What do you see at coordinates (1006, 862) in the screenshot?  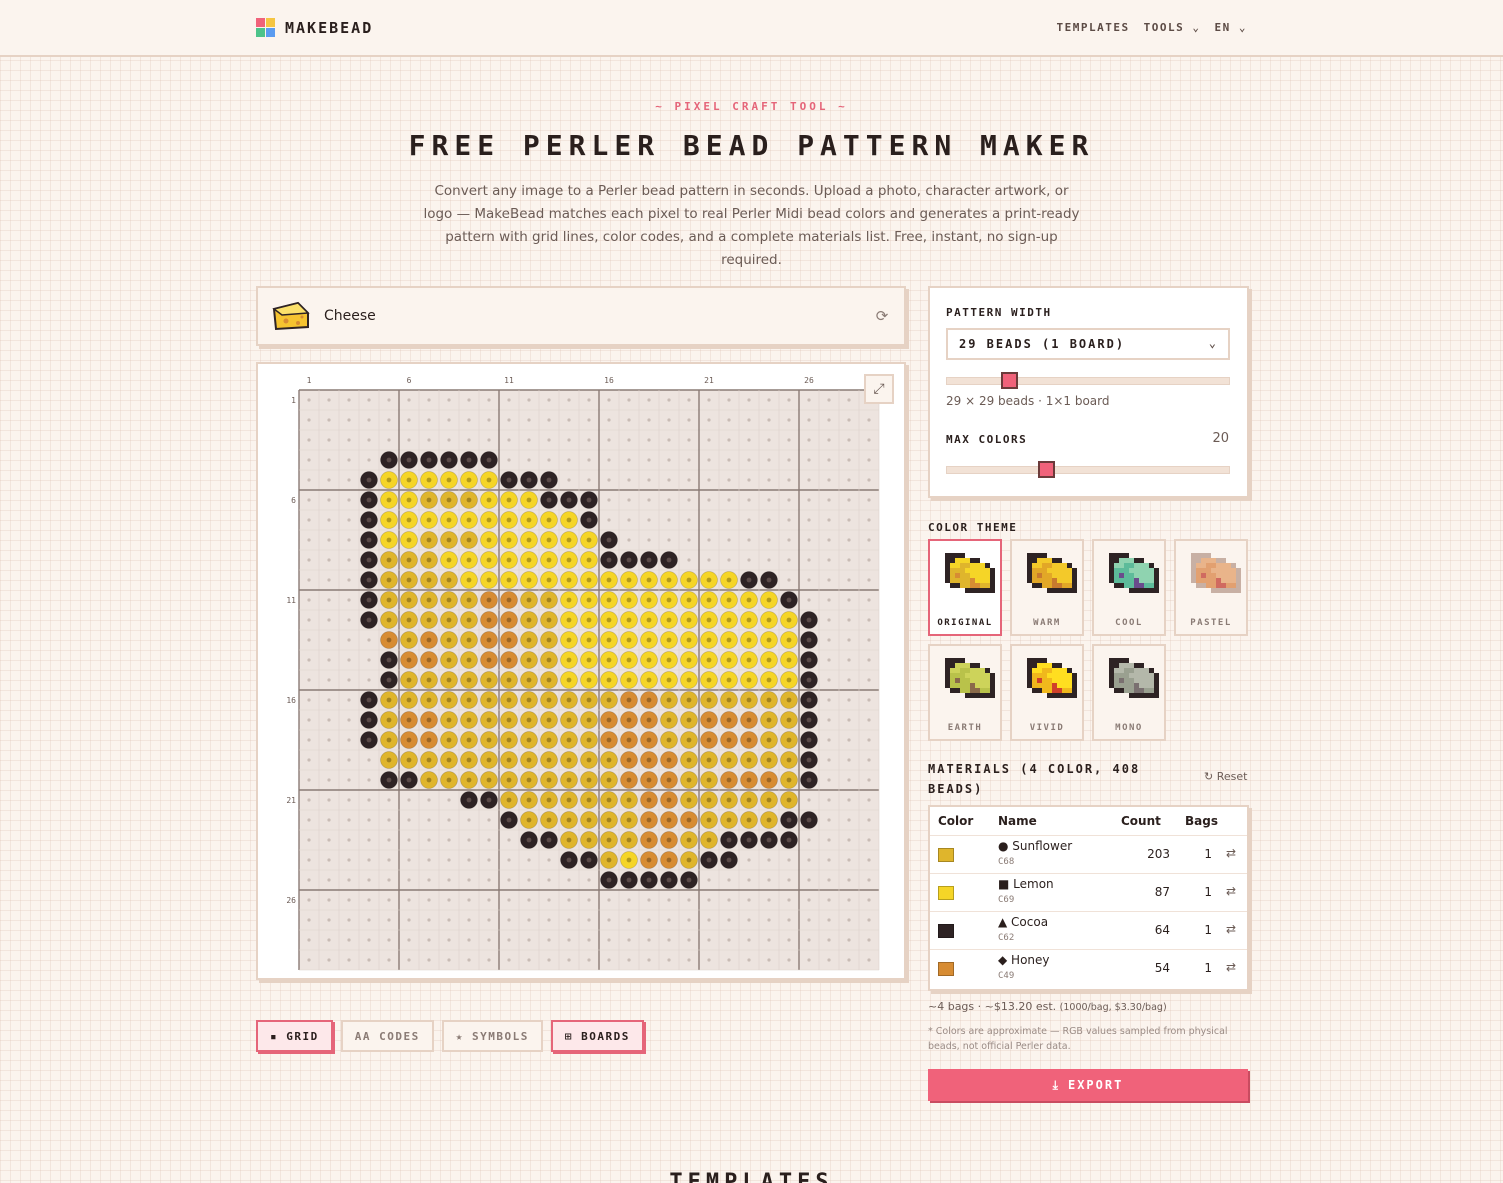 I see `bead-code: C68` at bounding box center [1006, 862].